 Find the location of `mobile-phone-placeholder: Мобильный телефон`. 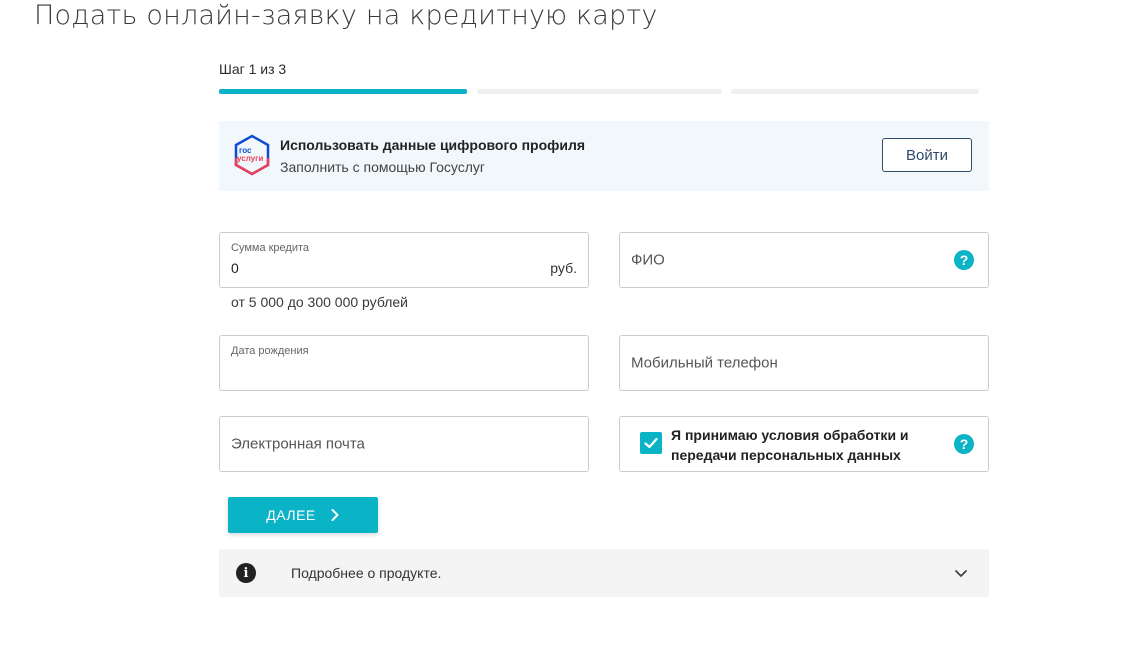

mobile-phone-placeholder: Мобильный телефон is located at coordinates (704, 363).